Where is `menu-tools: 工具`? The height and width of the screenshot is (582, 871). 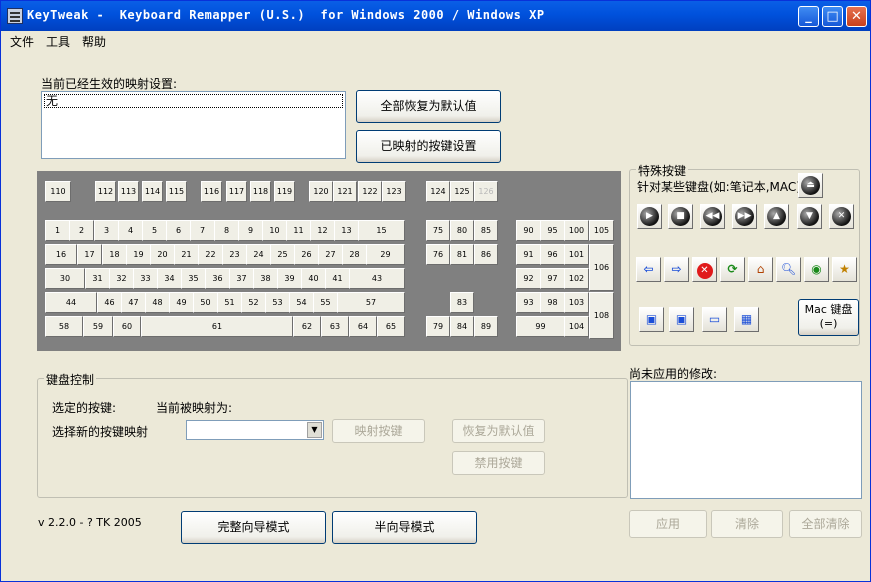
menu-tools: 工具 is located at coordinates (58, 41).